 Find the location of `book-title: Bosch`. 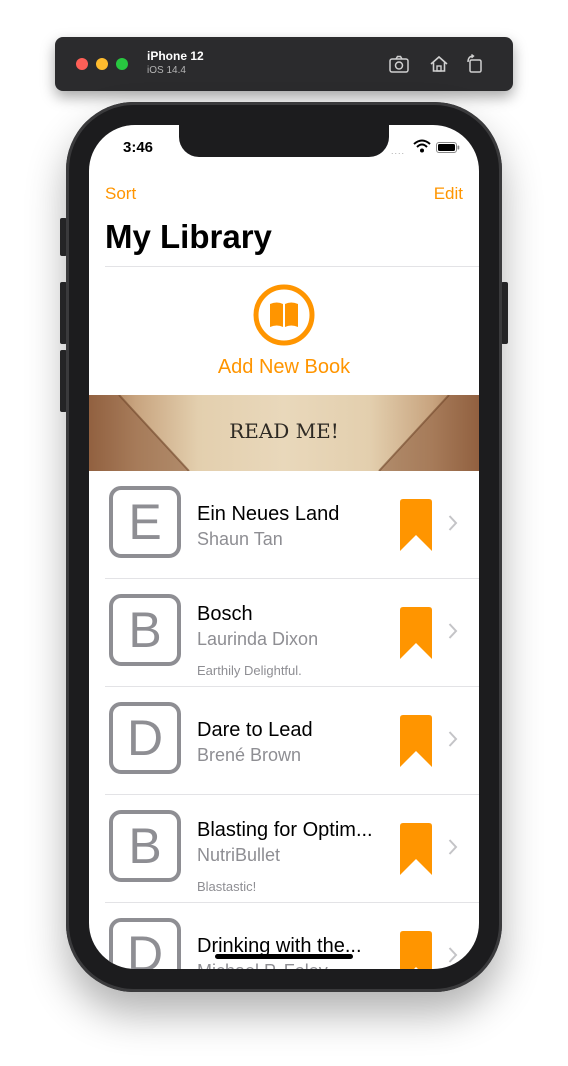

book-title: Bosch is located at coordinates (225, 614).